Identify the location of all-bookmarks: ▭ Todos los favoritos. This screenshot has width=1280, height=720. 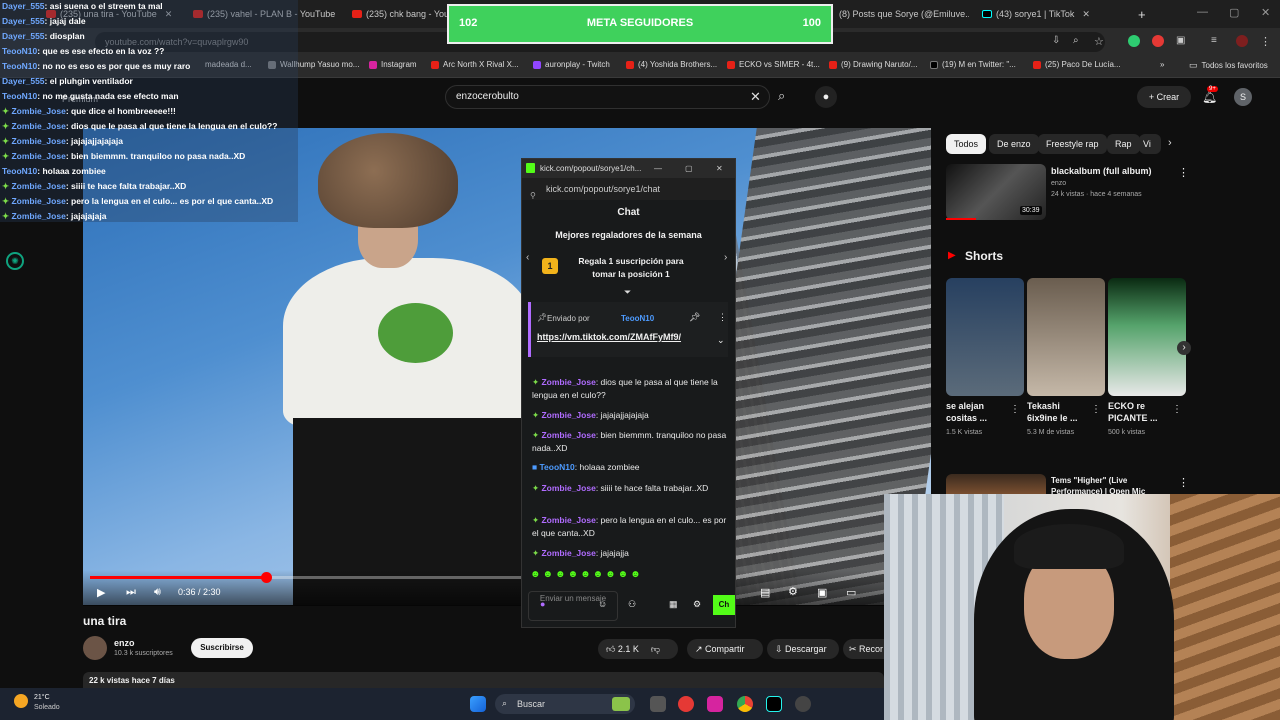
(1228, 65).